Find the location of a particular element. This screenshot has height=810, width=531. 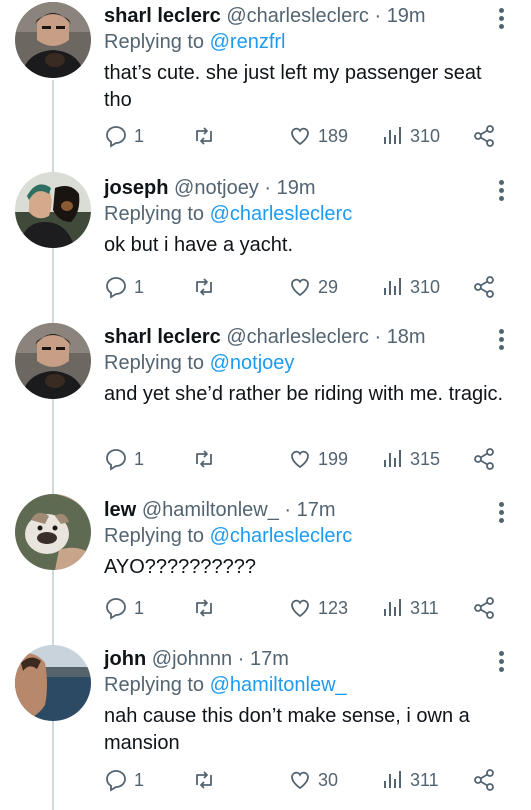

user-handle: @hamiltonlew_ is located at coordinates (210, 510).